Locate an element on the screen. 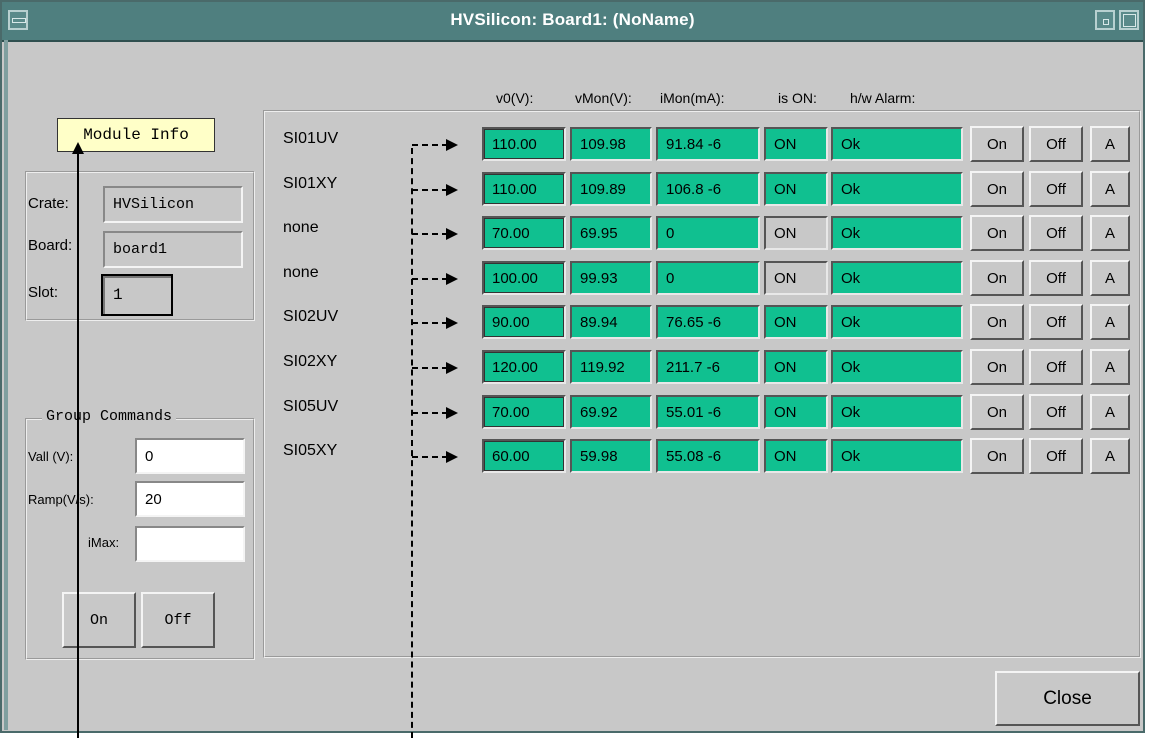  channel-name: SI01XY is located at coordinates (310, 183).